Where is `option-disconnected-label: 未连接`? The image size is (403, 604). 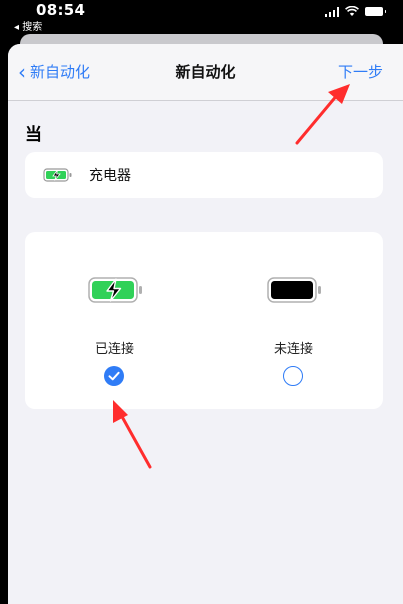 option-disconnected-label: 未连接 is located at coordinates (293, 349).